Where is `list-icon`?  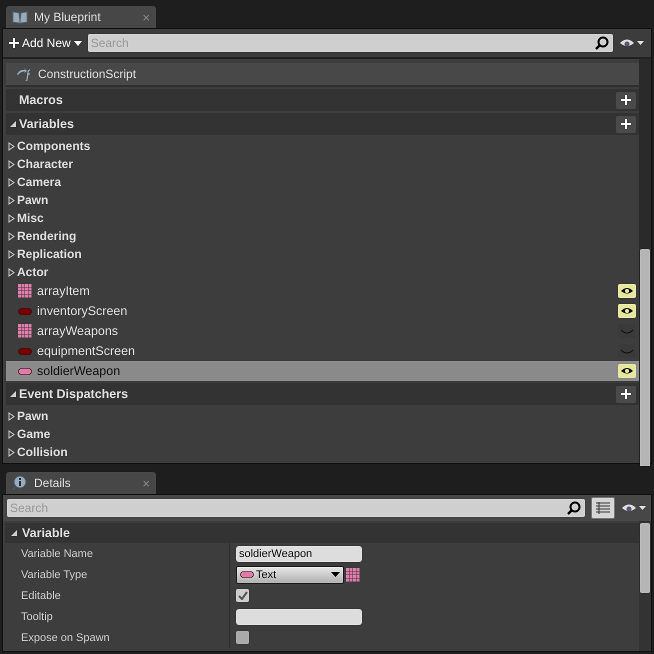
list-icon is located at coordinates (603, 508).